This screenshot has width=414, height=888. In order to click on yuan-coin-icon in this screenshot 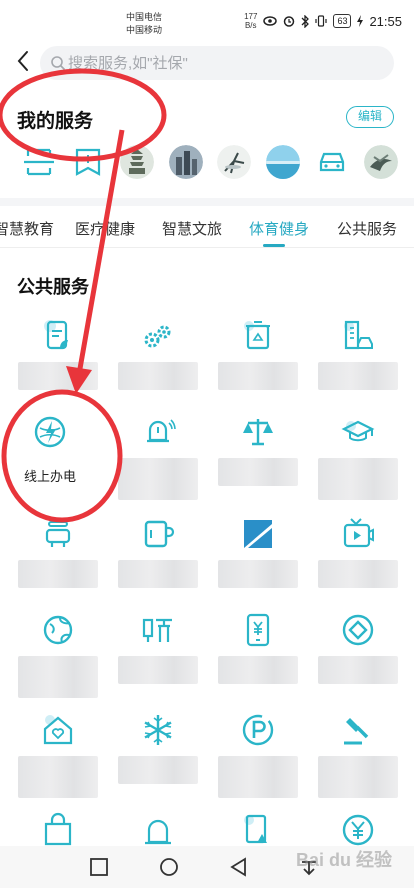, I will do `click(358, 830)`.